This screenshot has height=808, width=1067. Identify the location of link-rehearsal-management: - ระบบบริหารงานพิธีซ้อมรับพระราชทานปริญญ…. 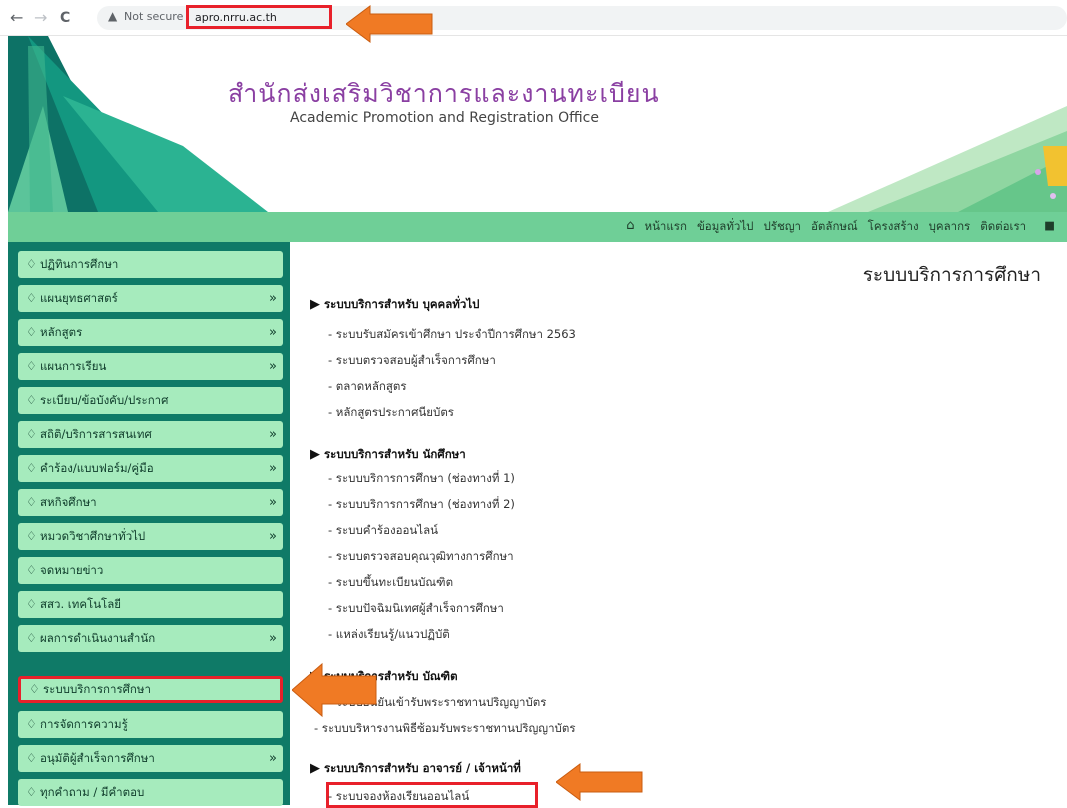
(445, 729).